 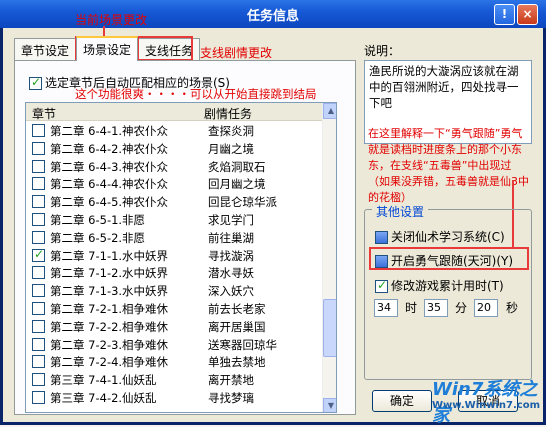 What do you see at coordinates (527, 14) in the screenshot?
I see `close-button: ×` at bounding box center [527, 14].